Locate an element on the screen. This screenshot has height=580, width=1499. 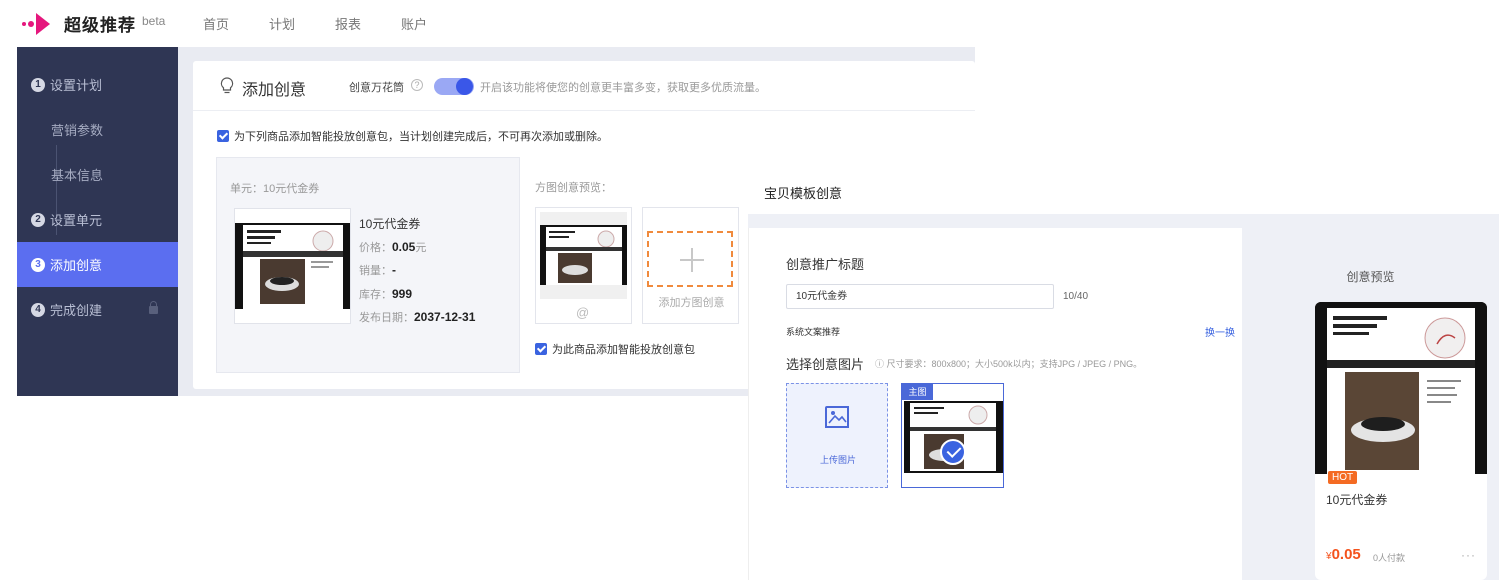
sidebar-item-basic-info: 基本信息 is located at coordinates (97, 174).